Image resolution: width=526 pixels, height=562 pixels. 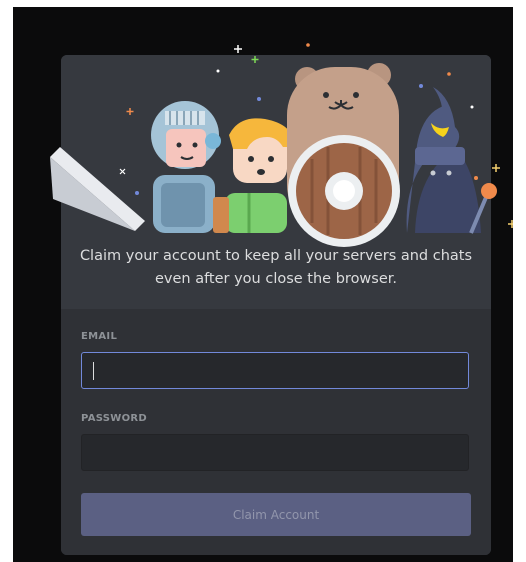 What do you see at coordinates (276, 514) in the screenshot?
I see `claim-account-button: Claim Account` at bounding box center [276, 514].